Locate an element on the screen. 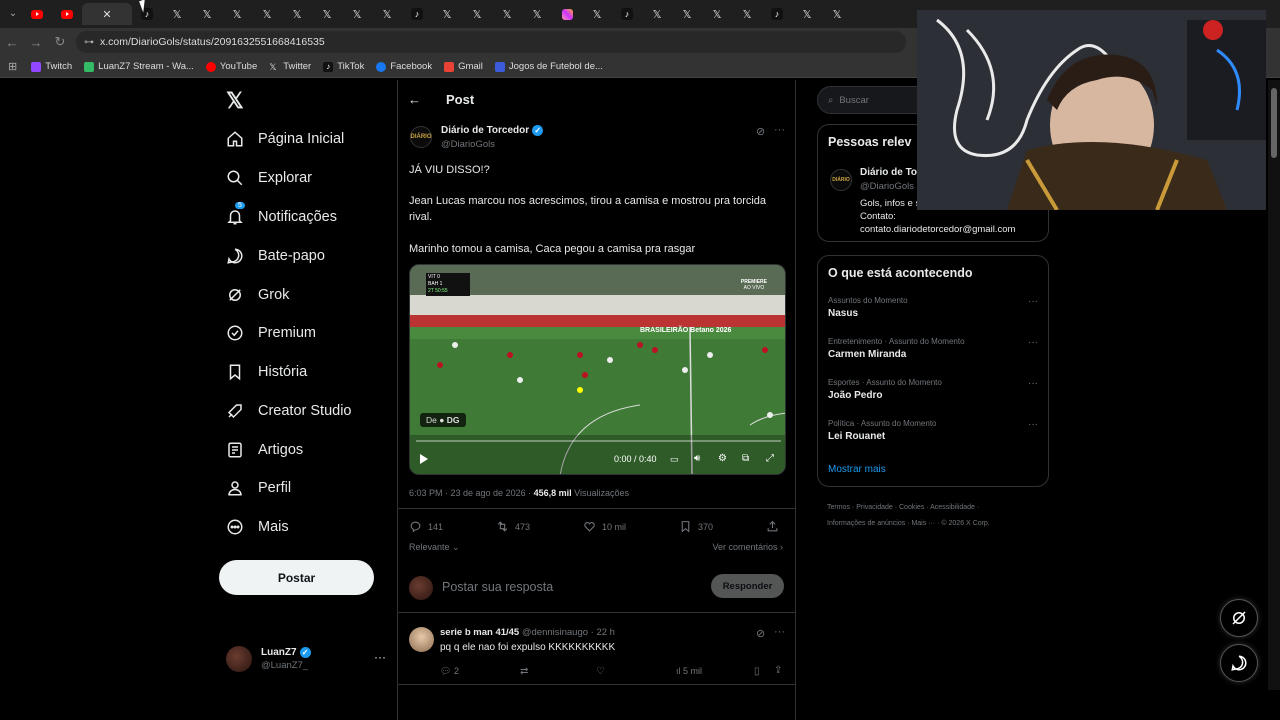 This screenshot has width=1280, height=720. account-switcher: LuanZ7 ✓ @LuanZ7_ ··· is located at coordinates (306, 659).